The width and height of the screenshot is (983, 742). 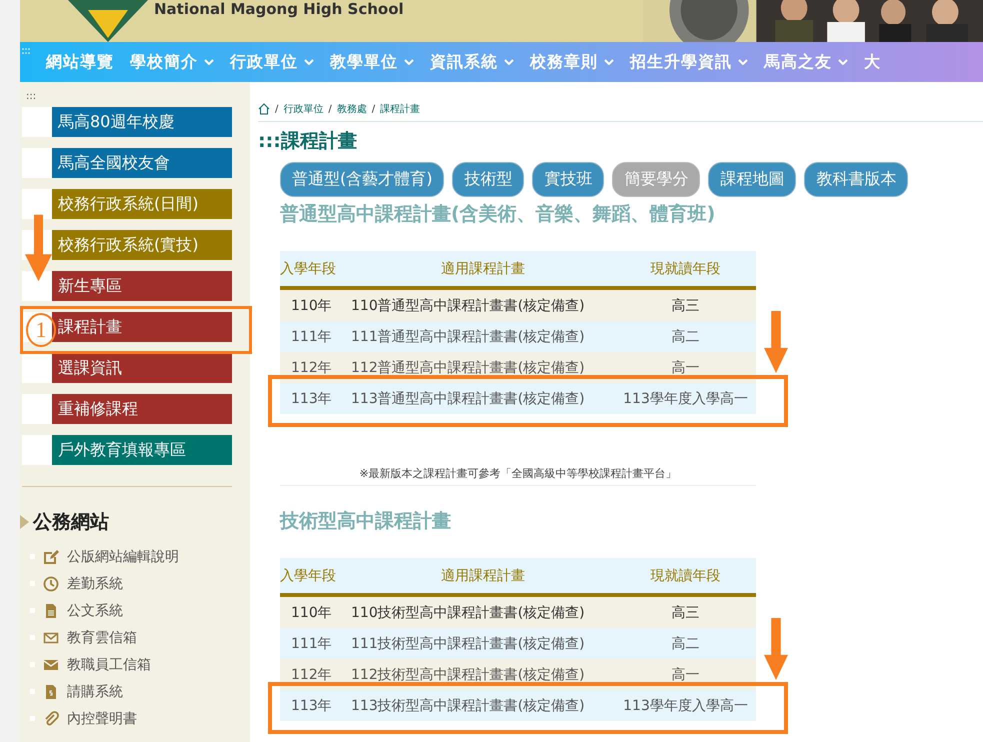 What do you see at coordinates (142, 409) in the screenshot?
I see `sidebar-link: 重補修課程` at bounding box center [142, 409].